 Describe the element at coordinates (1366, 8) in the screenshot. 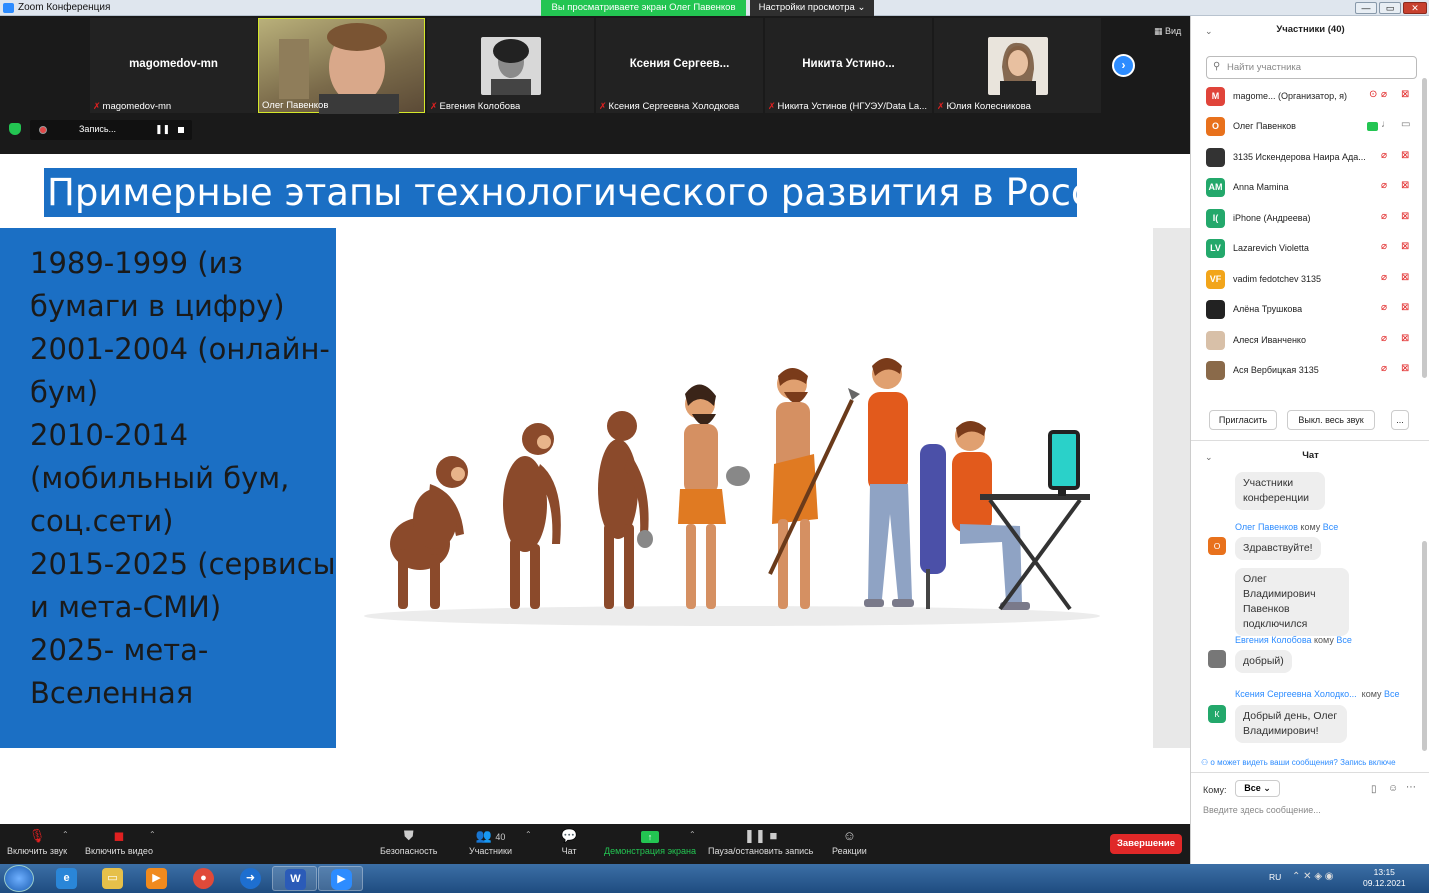

I see `minimize-button: —` at that location.